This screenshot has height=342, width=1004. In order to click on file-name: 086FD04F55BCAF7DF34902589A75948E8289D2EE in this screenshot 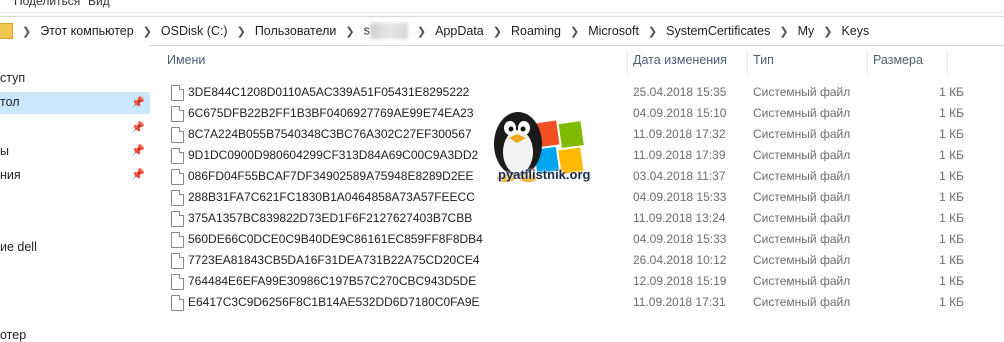, I will do `click(331, 176)`.